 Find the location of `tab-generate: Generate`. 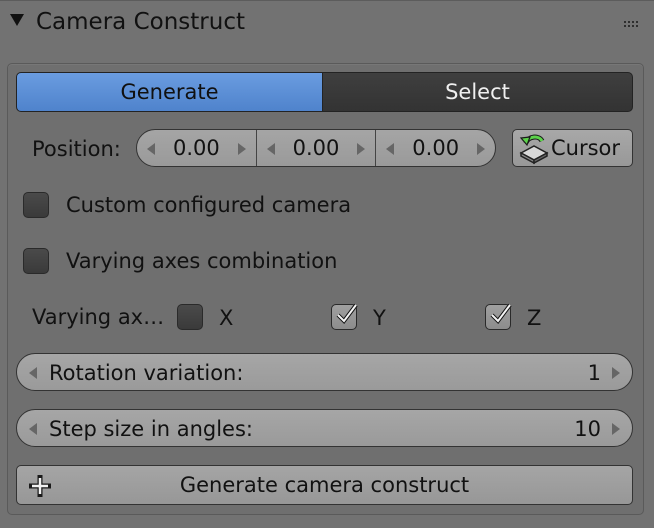

tab-generate: Generate is located at coordinates (169, 92).